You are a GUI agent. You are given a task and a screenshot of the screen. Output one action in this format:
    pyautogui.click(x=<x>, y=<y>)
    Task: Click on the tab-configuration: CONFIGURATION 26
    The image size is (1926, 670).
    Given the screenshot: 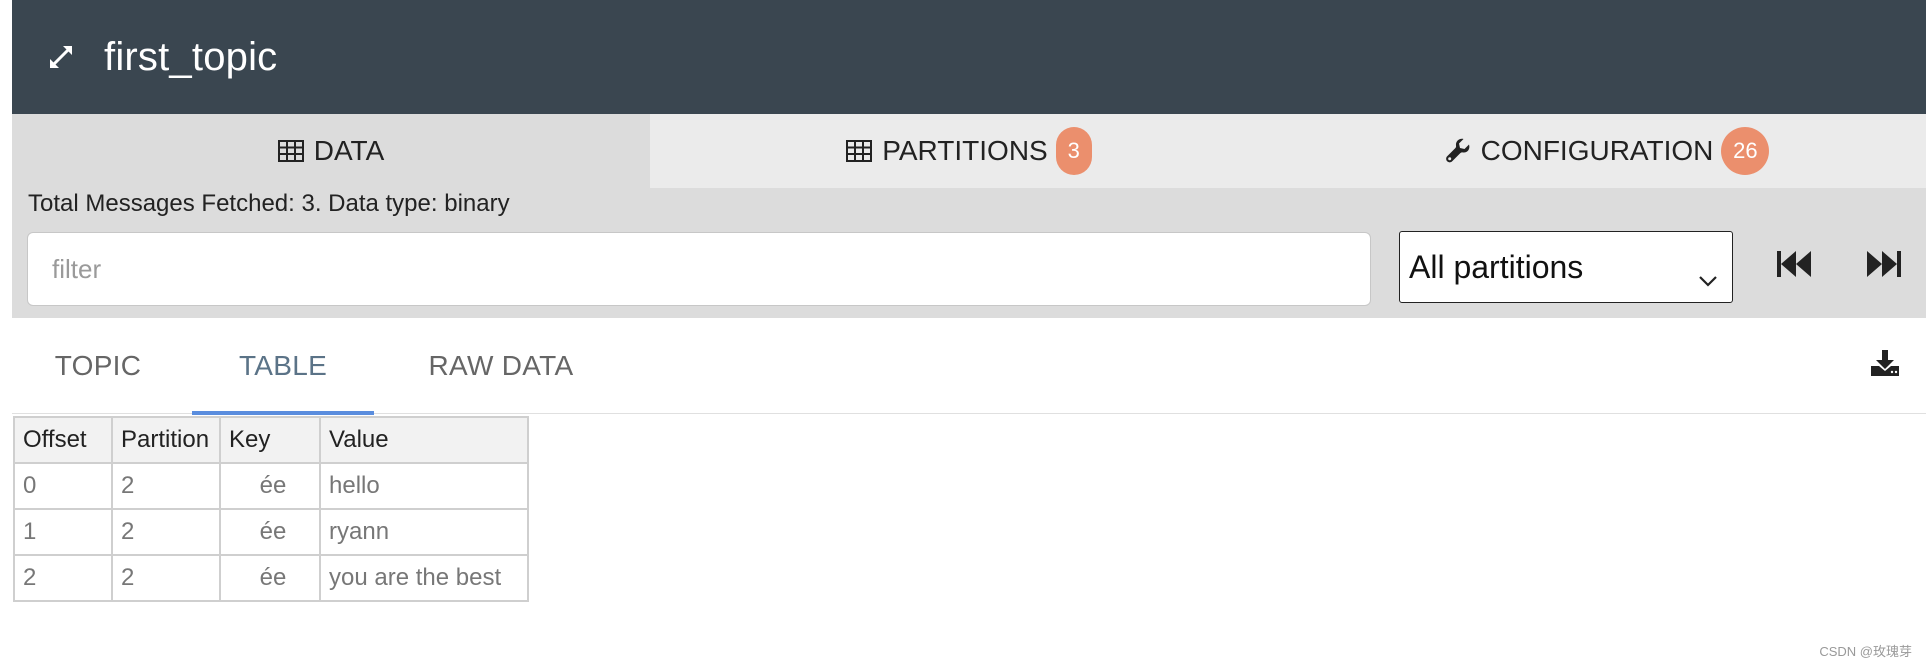 What is the action you would take?
    pyautogui.click(x=1607, y=151)
    